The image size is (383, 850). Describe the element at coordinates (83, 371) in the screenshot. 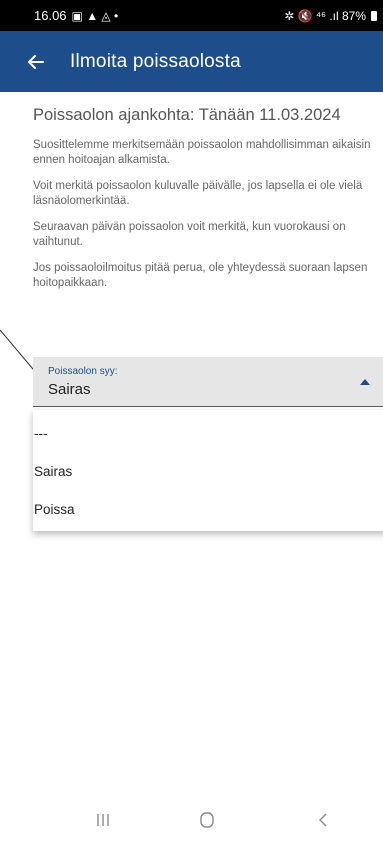

I see `select-label: Poissaolon syy:` at that location.